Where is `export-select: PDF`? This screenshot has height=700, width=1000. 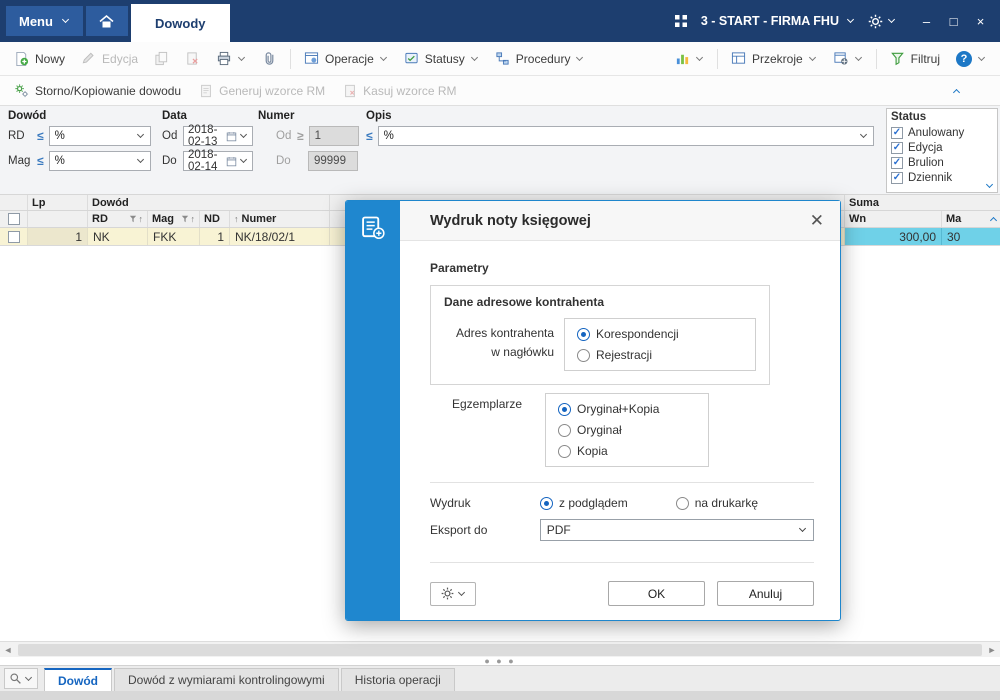 export-select: PDF is located at coordinates (676, 530).